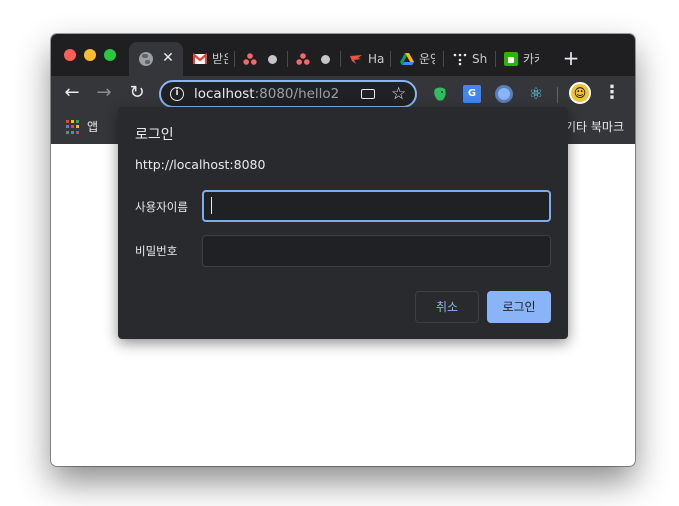  What do you see at coordinates (557, 95) in the screenshot?
I see `toolbar-separator` at bounding box center [557, 95].